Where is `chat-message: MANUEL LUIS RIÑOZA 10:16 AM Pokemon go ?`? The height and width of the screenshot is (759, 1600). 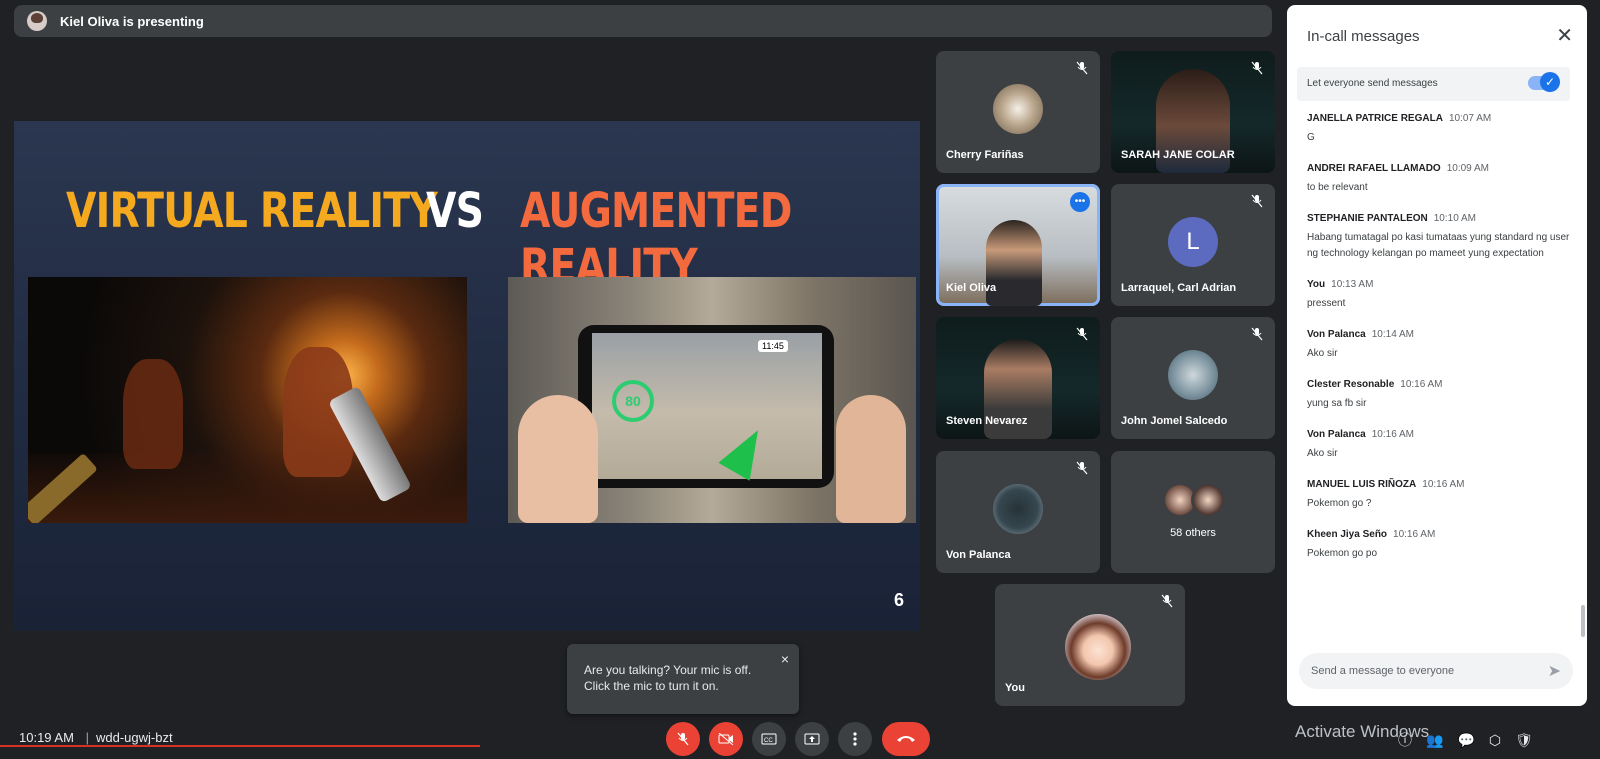
chat-message: MANUEL LUIS RIÑOZA 10:16 AM Pokemon go ? is located at coordinates (1386, 494).